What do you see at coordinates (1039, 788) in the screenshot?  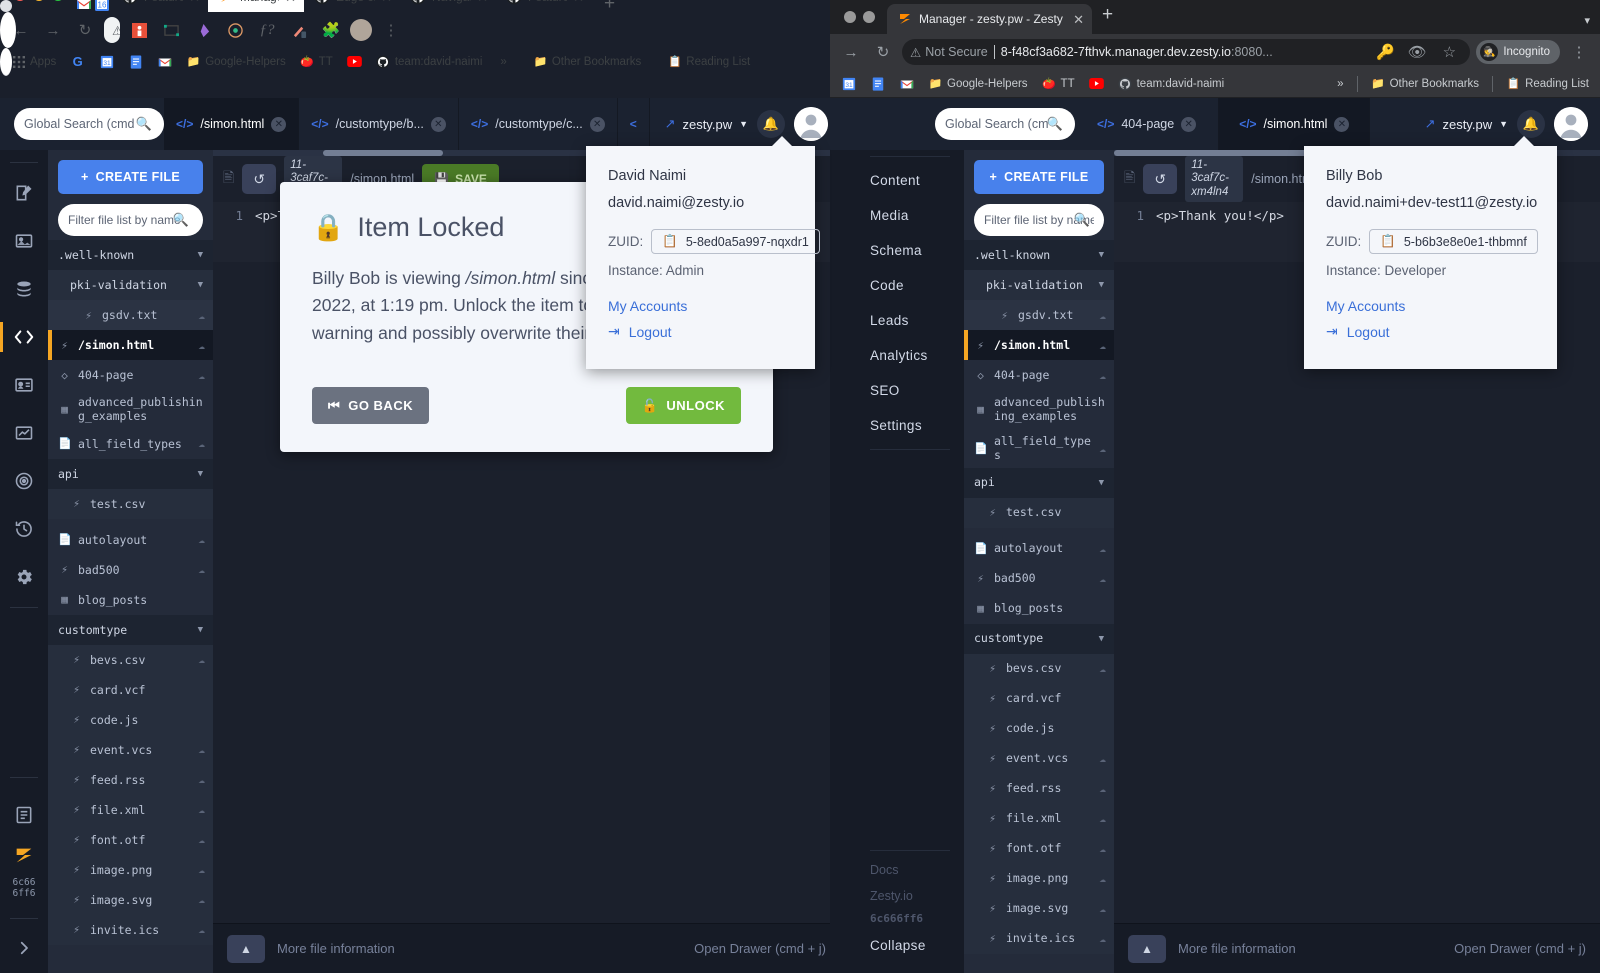 I see `file-row: ⚡ feed.rss ☁` at bounding box center [1039, 788].